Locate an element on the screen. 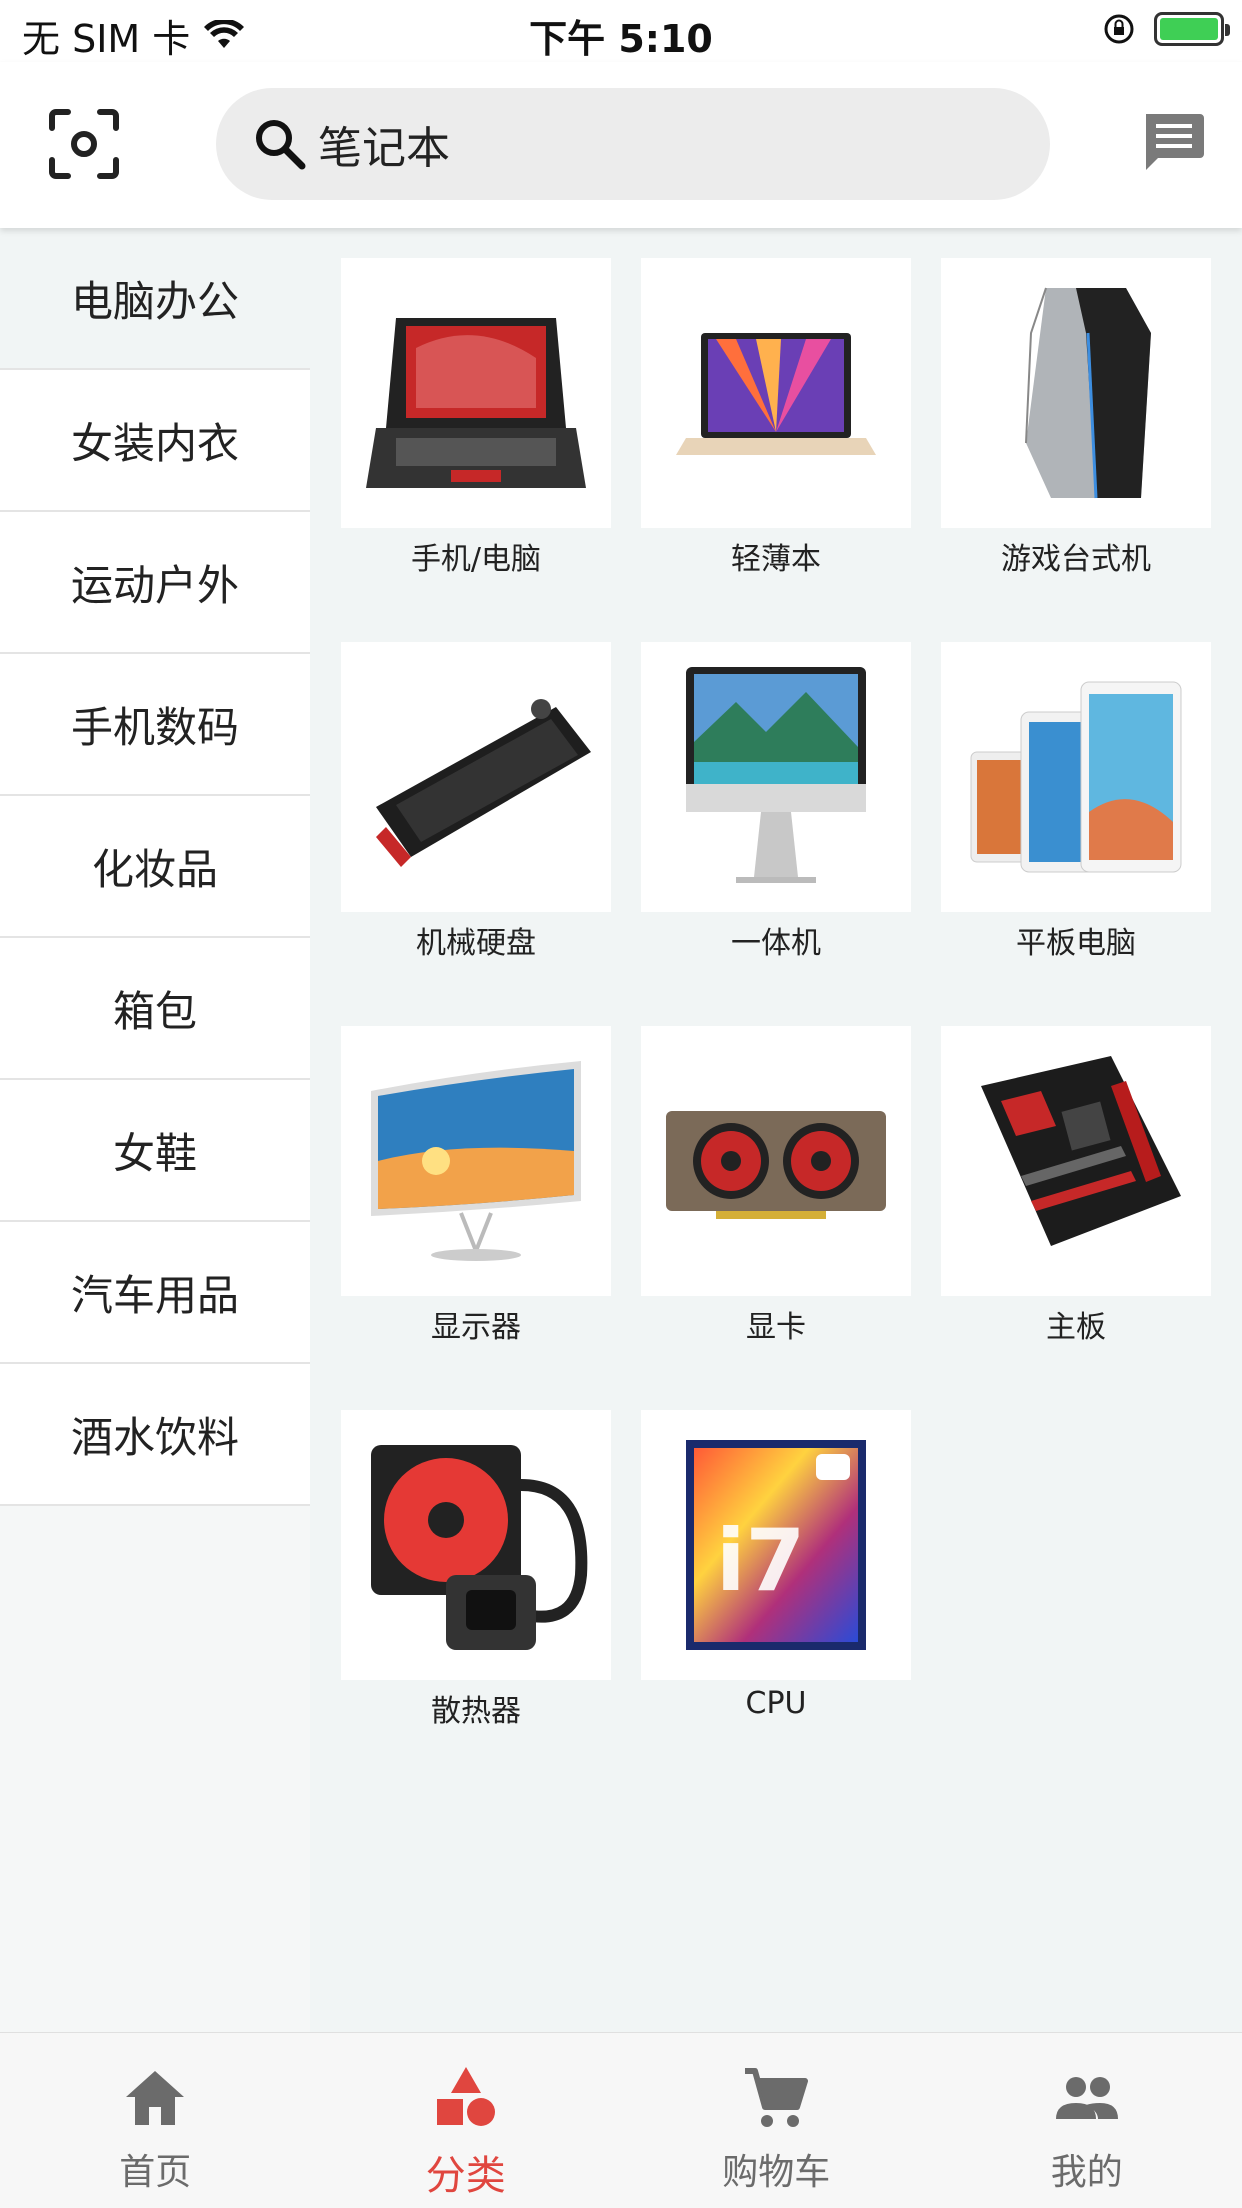  sidebar-item-label: 箱包 is located at coordinates (154, 1011).